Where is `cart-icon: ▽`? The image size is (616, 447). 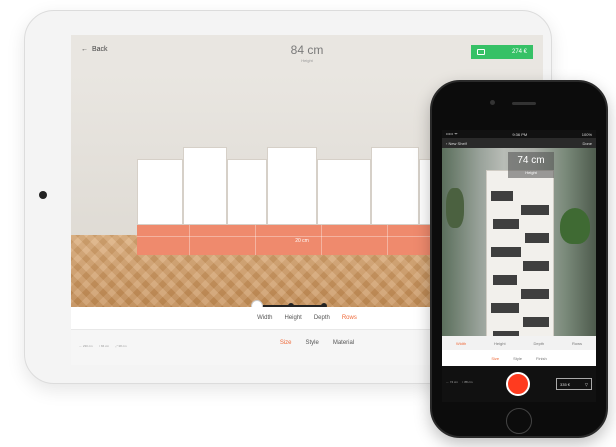
cart-icon: ▽ is located at coordinates (586, 384).